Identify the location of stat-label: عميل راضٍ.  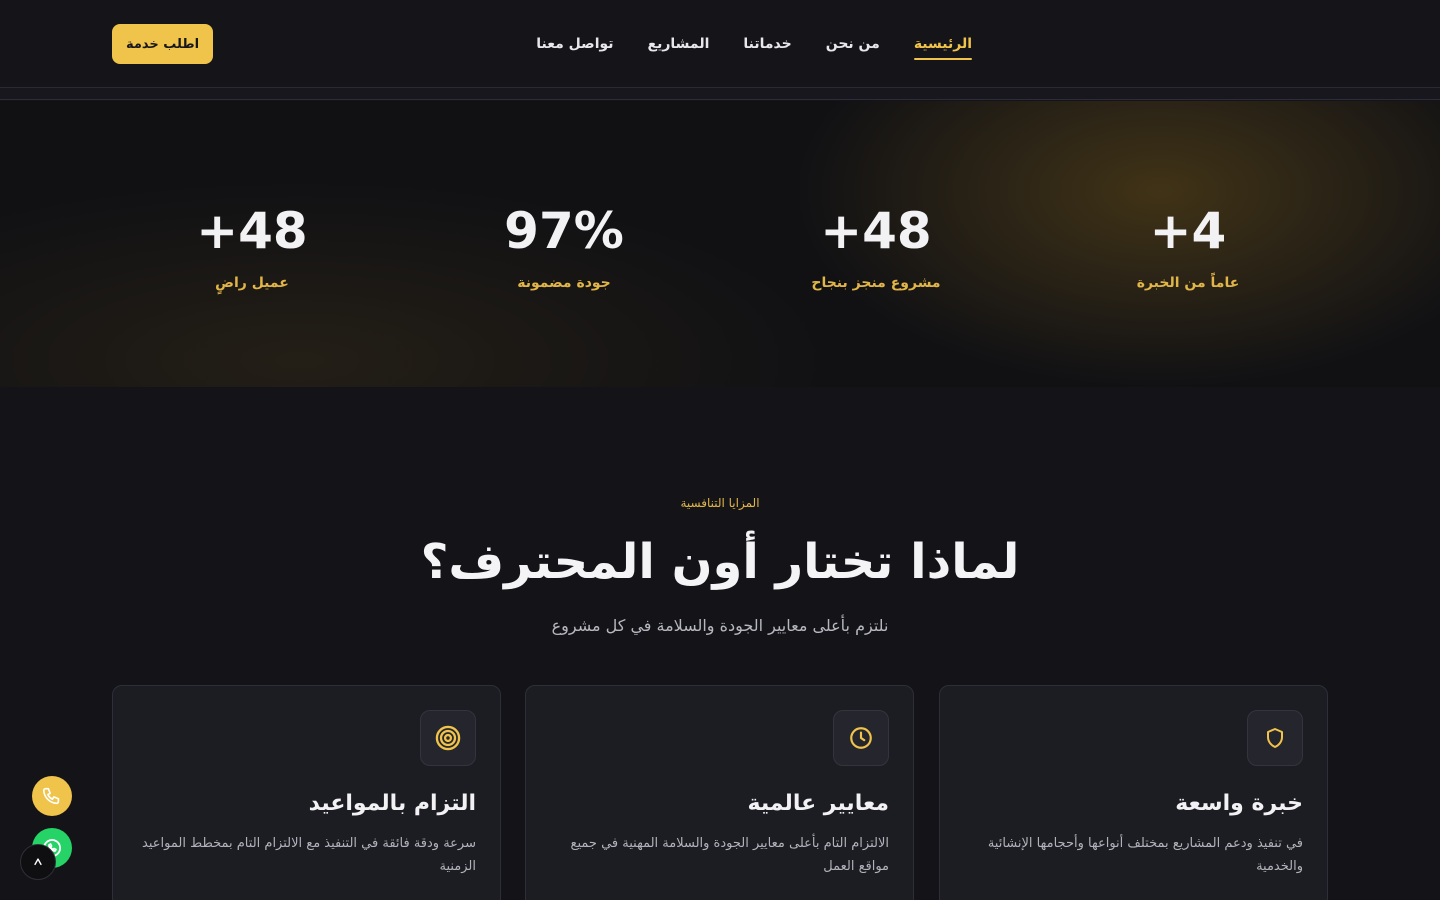
(252, 283).